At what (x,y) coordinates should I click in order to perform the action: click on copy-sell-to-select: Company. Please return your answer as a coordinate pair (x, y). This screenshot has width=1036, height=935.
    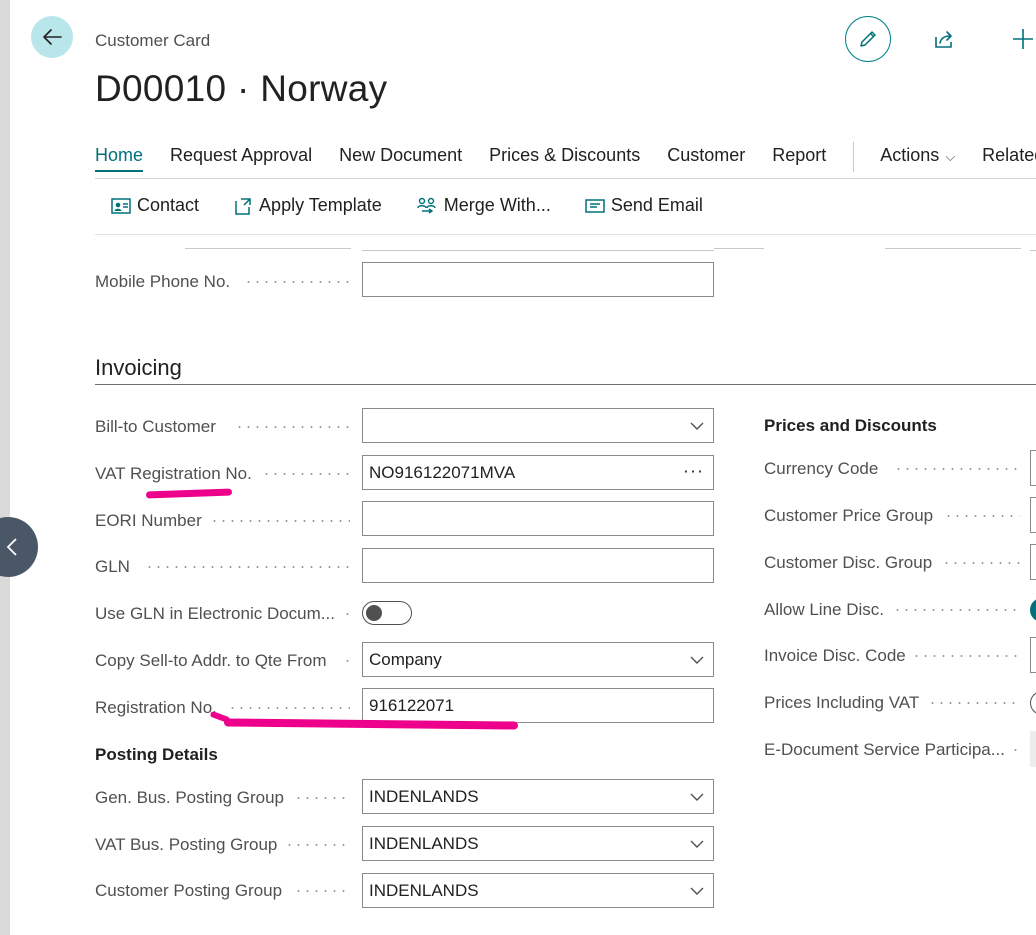
    Looking at the image, I should click on (538, 659).